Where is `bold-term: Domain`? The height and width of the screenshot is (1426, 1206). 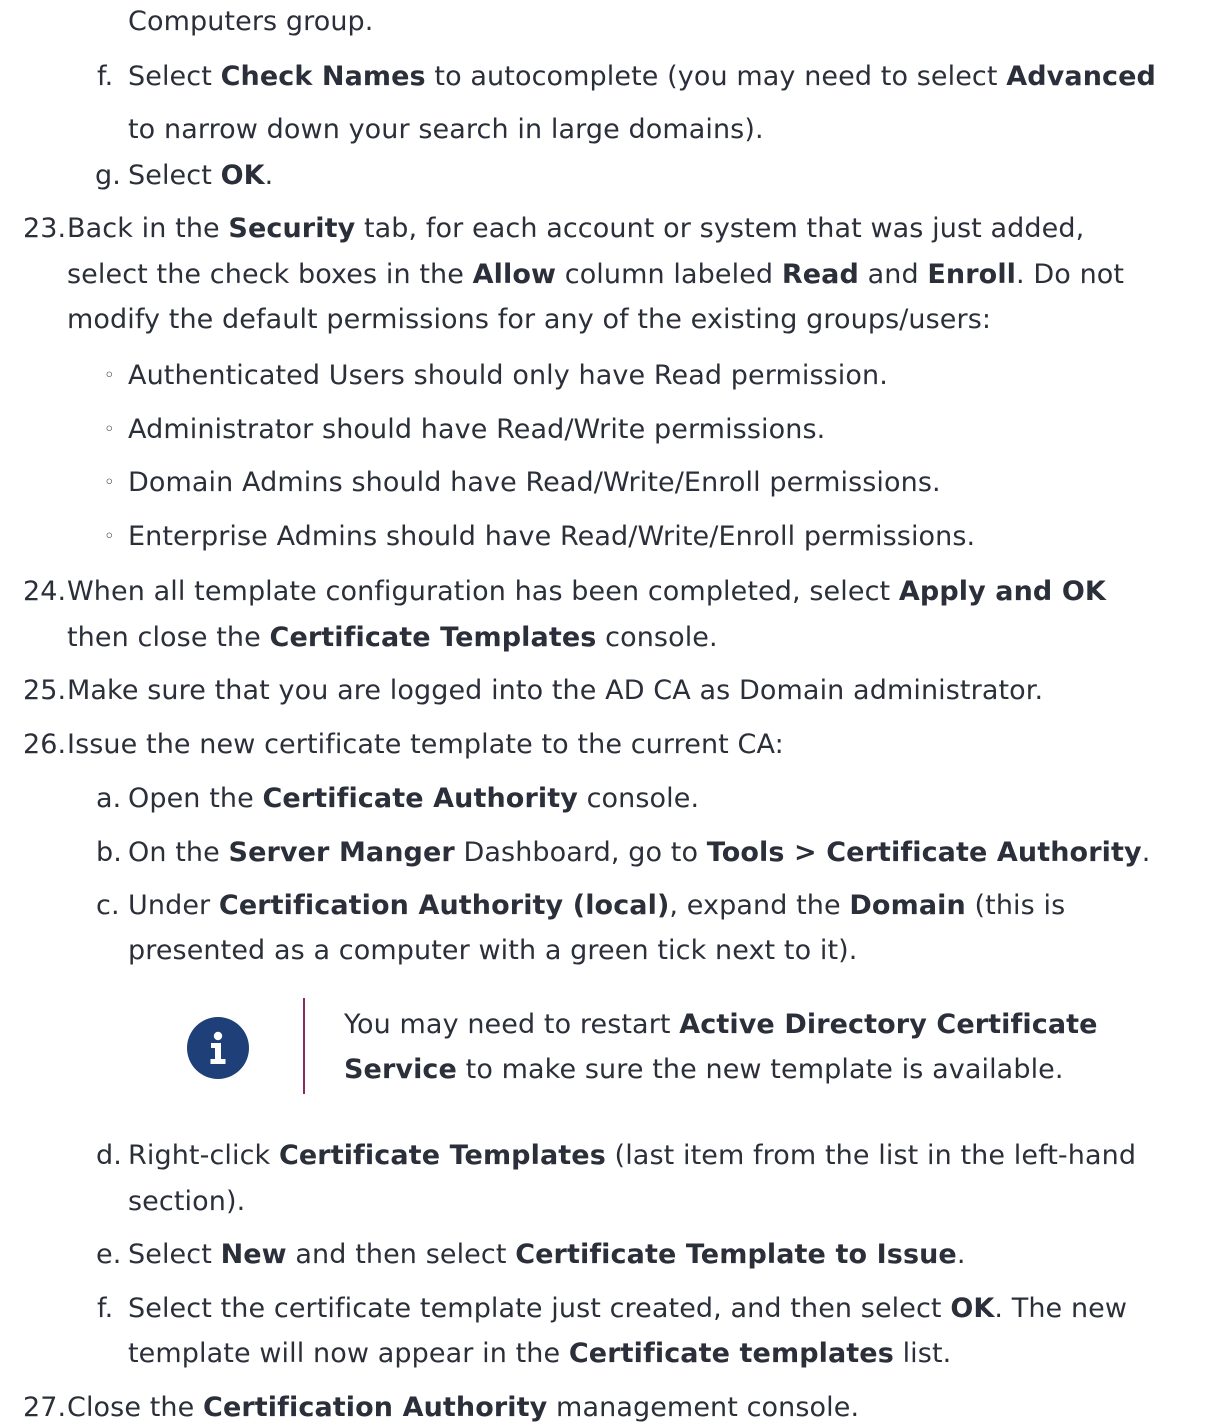 bold-term: Domain is located at coordinates (907, 905).